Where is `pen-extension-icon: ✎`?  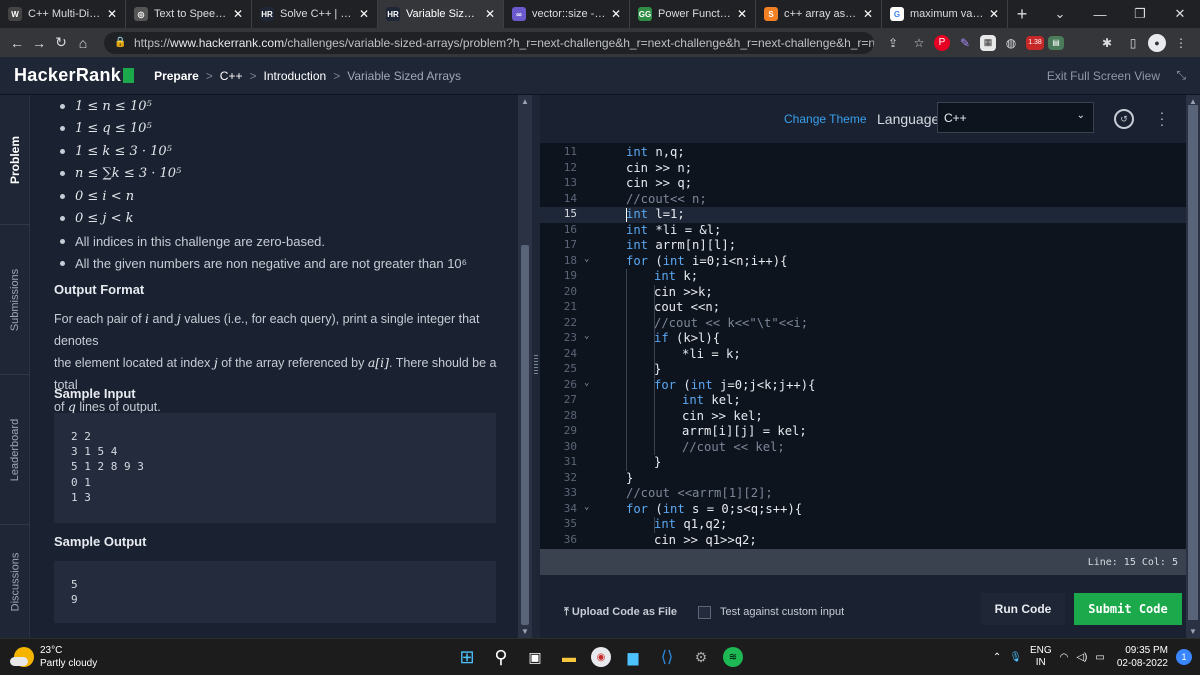
pen-extension-icon: ✎ is located at coordinates (965, 43).